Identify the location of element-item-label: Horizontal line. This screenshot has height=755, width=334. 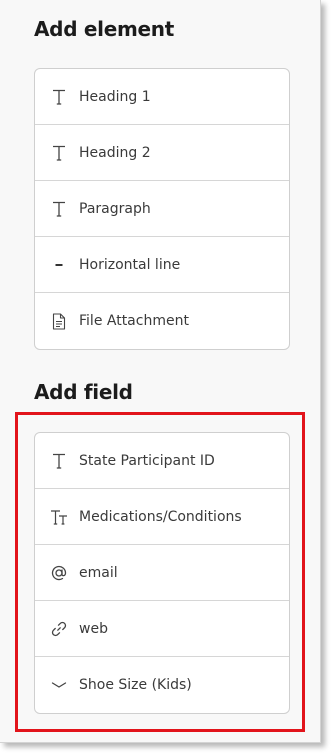
(130, 264).